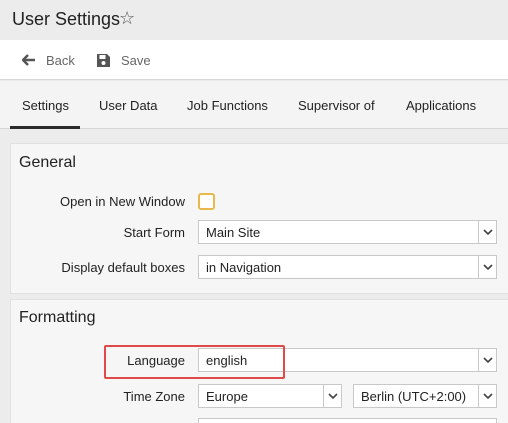 The height and width of the screenshot is (423, 508). Describe the element at coordinates (347, 267) in the screenshot. I see `display-default-boxes-select: in Navigation` at that location.